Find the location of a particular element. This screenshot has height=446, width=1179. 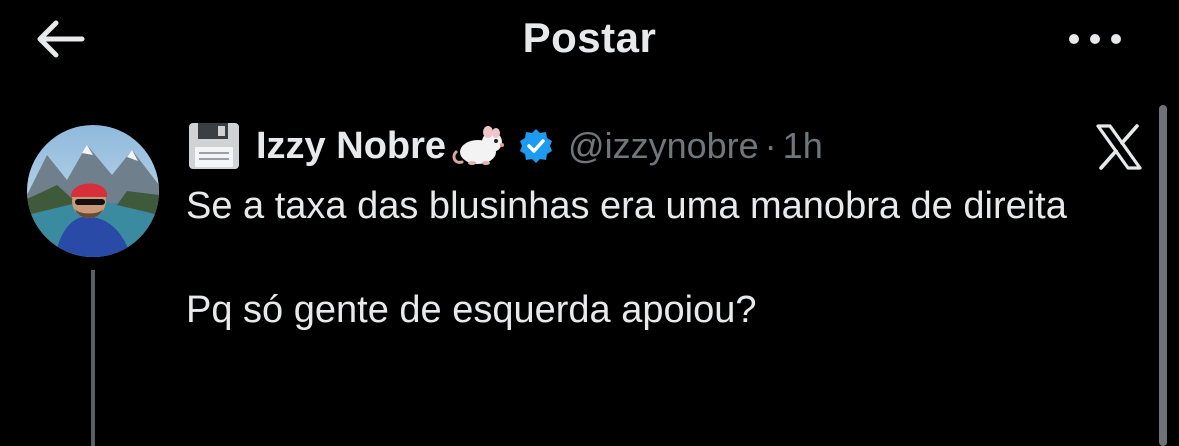

author-row: Izzy Nobre @izzynobre · 1h is located at coordinates (504, 146).